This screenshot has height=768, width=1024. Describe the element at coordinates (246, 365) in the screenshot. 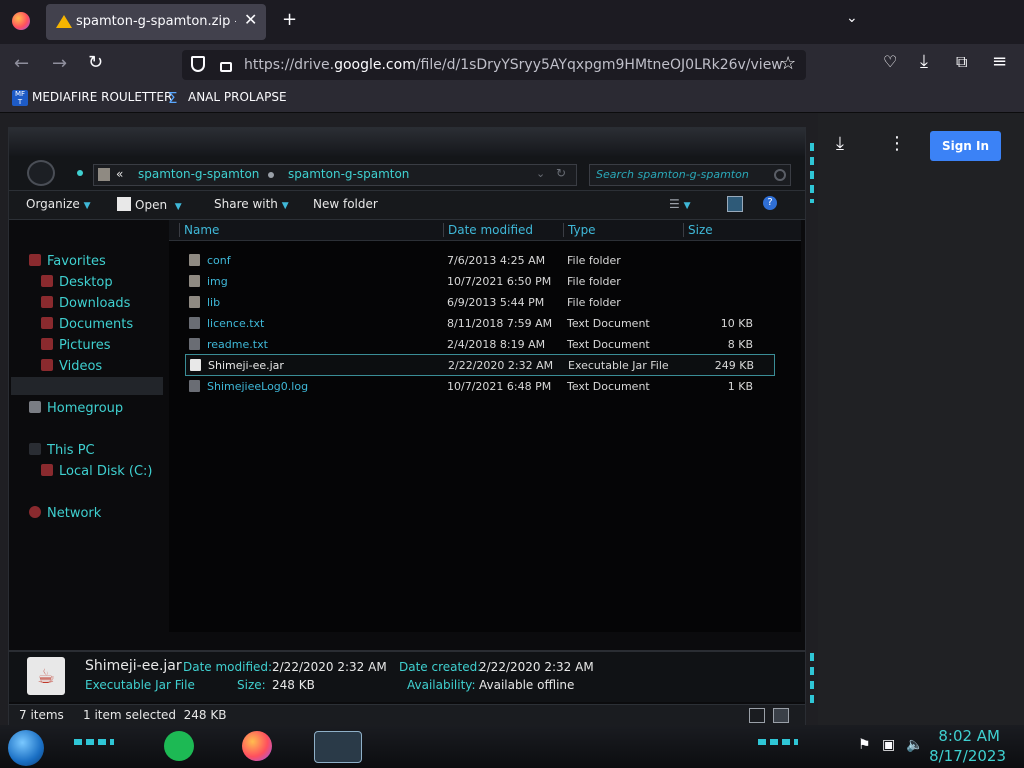

I see `file-name: Shimeji-ee.jar` at that location.